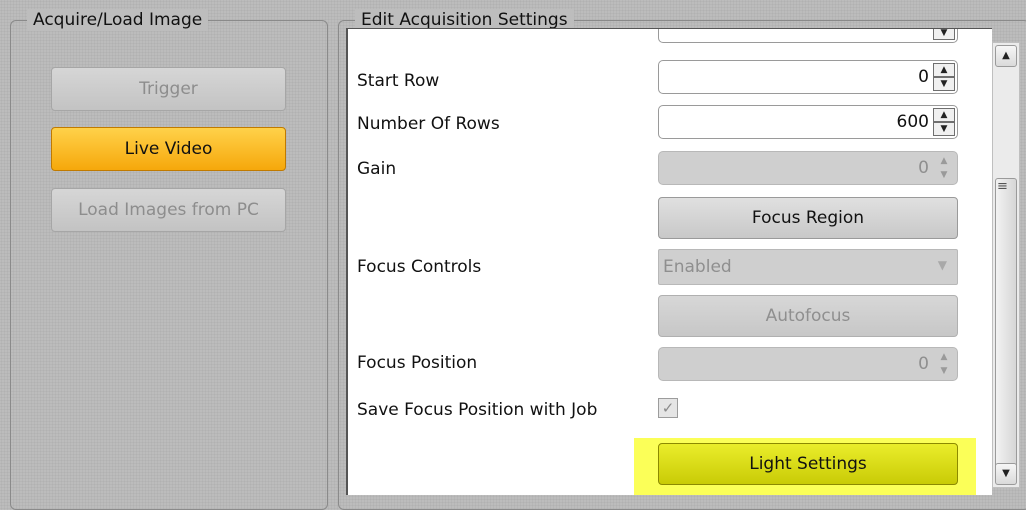 The image size is (1026, 510). Describe the element at coordinates (808, 218) in the screenshot. I see `focus-region-button: Focus Region` at that location.